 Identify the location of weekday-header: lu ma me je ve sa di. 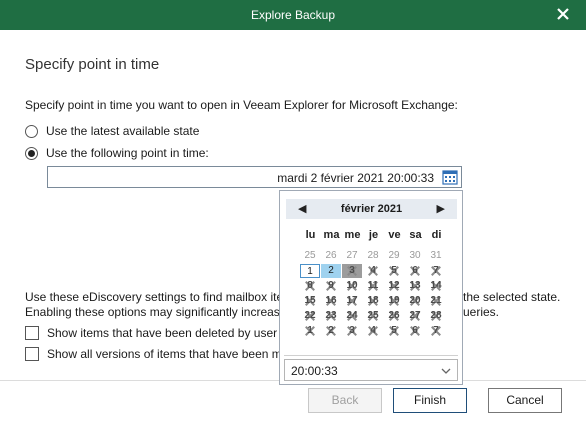
(373, 235).